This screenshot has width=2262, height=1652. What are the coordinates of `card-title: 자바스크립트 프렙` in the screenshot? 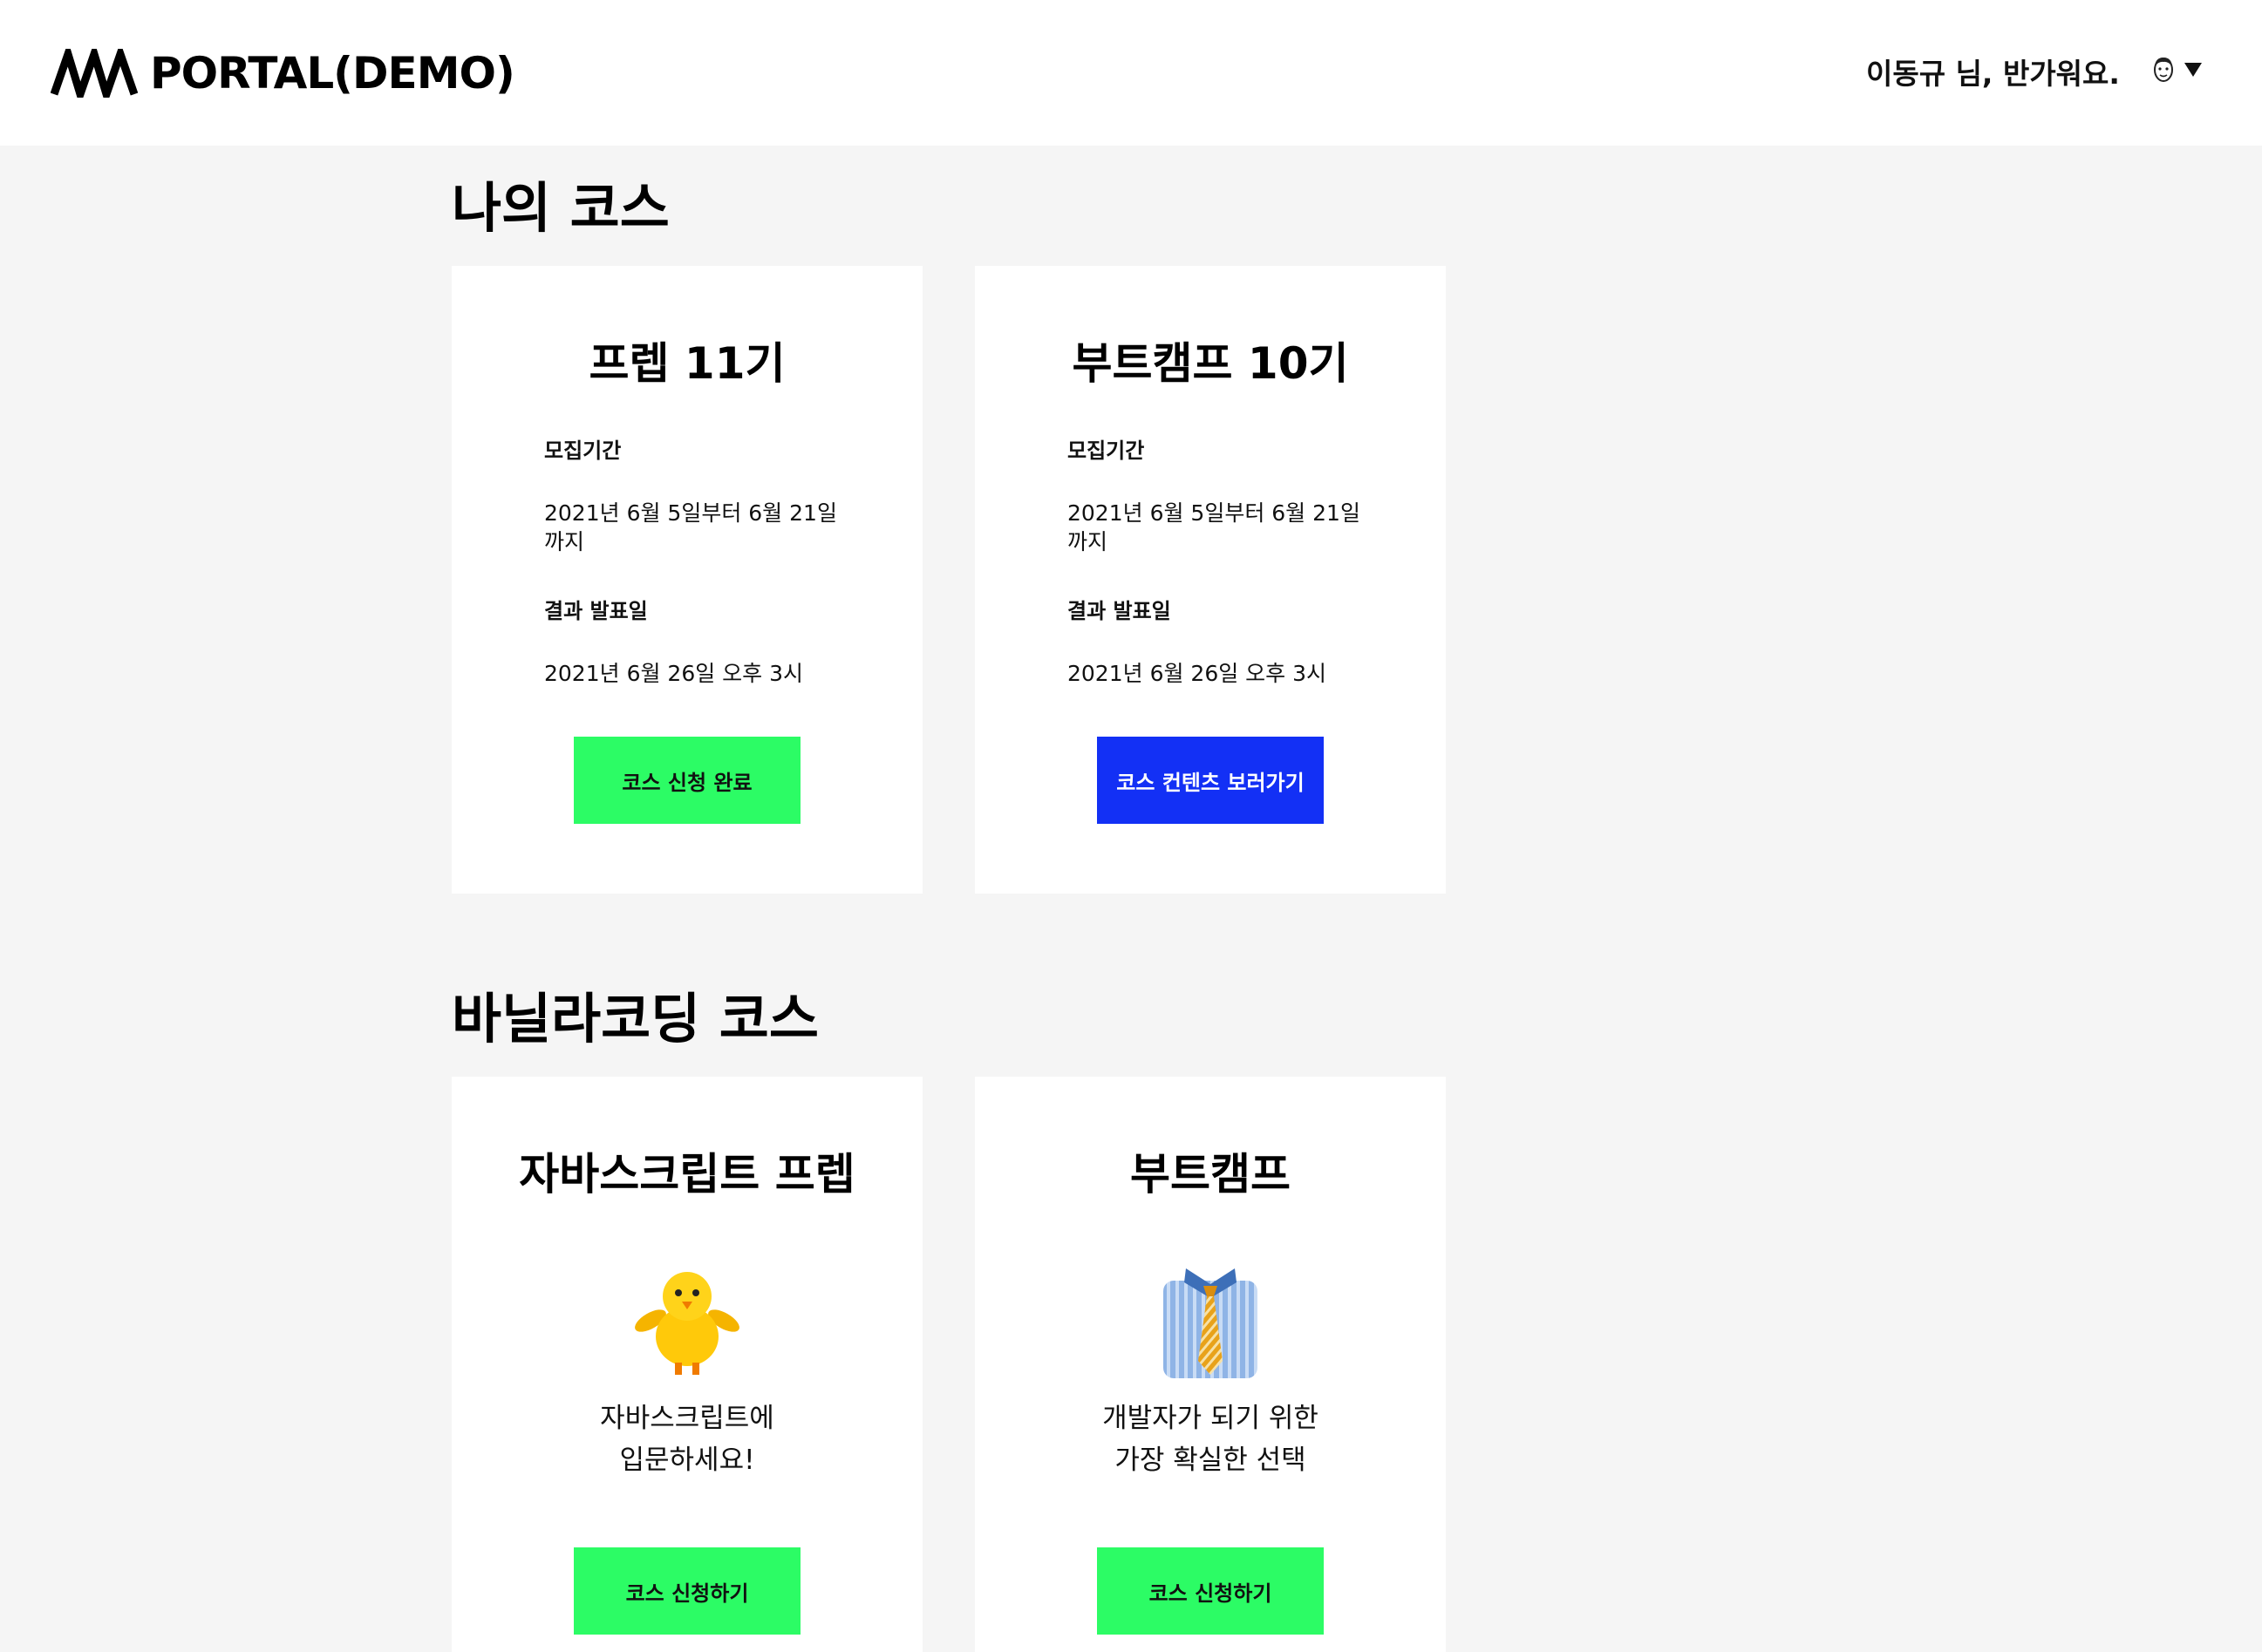 It's located at (687, 1174).